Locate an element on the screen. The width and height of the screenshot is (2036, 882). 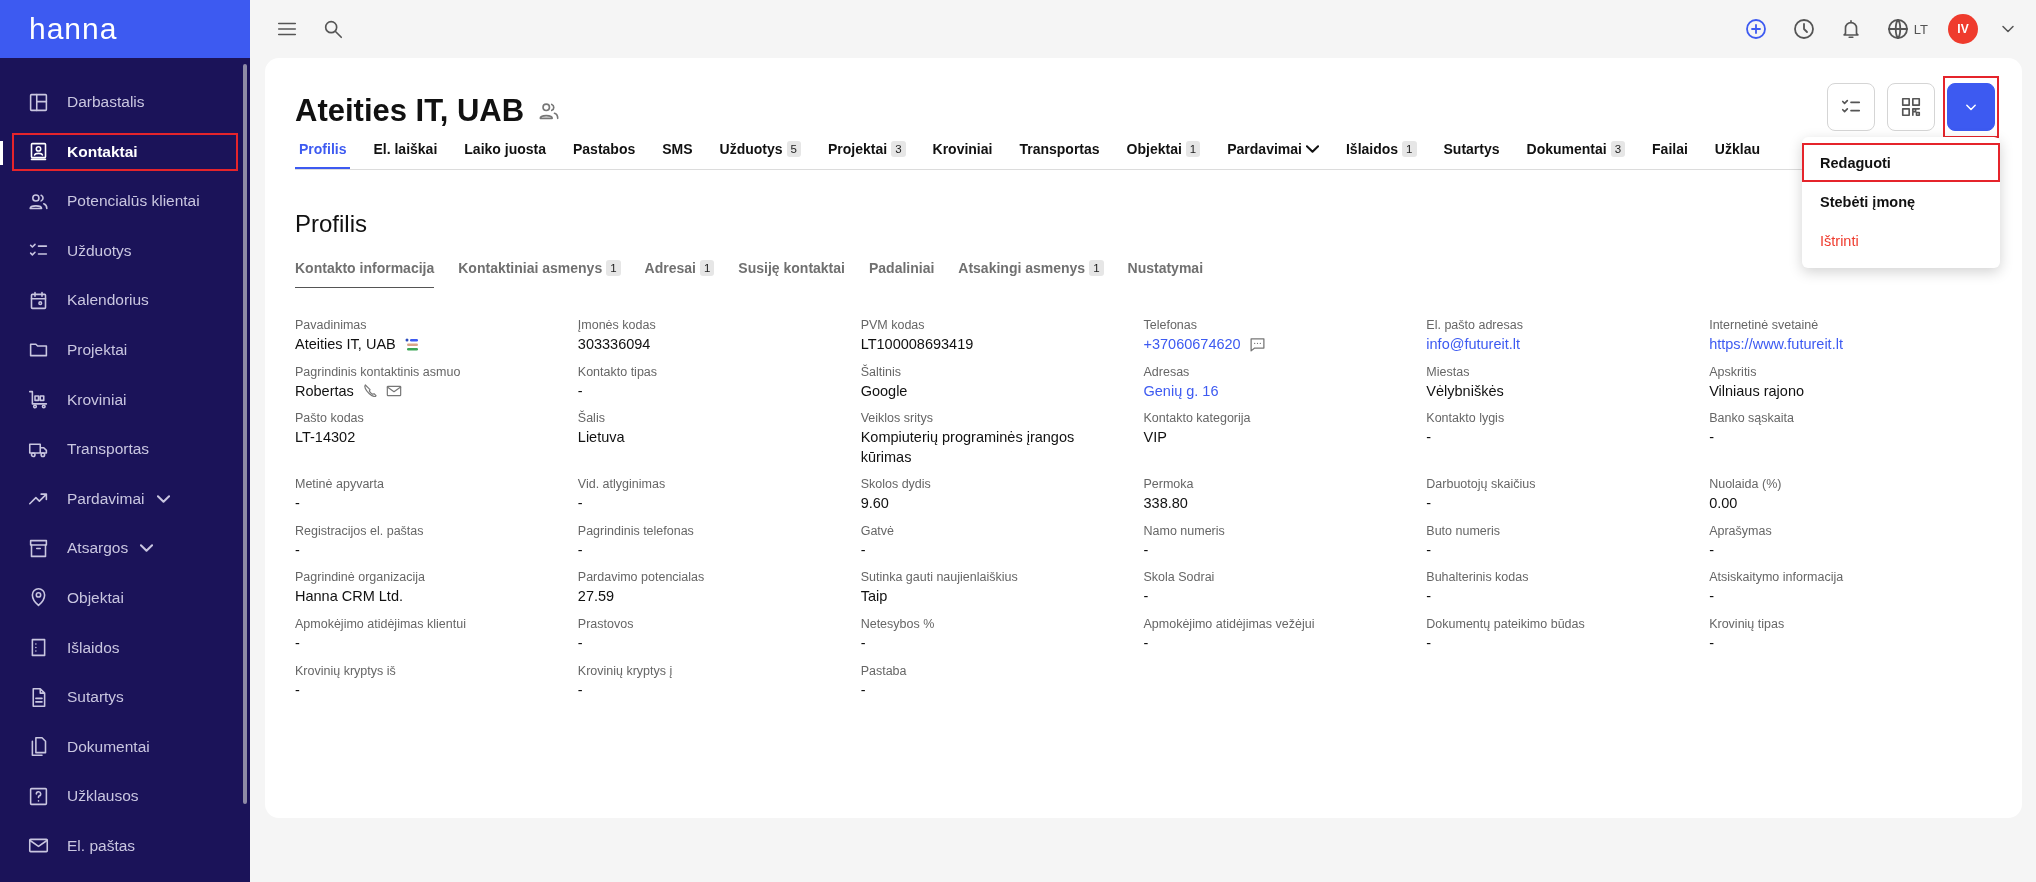
tab: Failai is located at coordinates (1670, 151).